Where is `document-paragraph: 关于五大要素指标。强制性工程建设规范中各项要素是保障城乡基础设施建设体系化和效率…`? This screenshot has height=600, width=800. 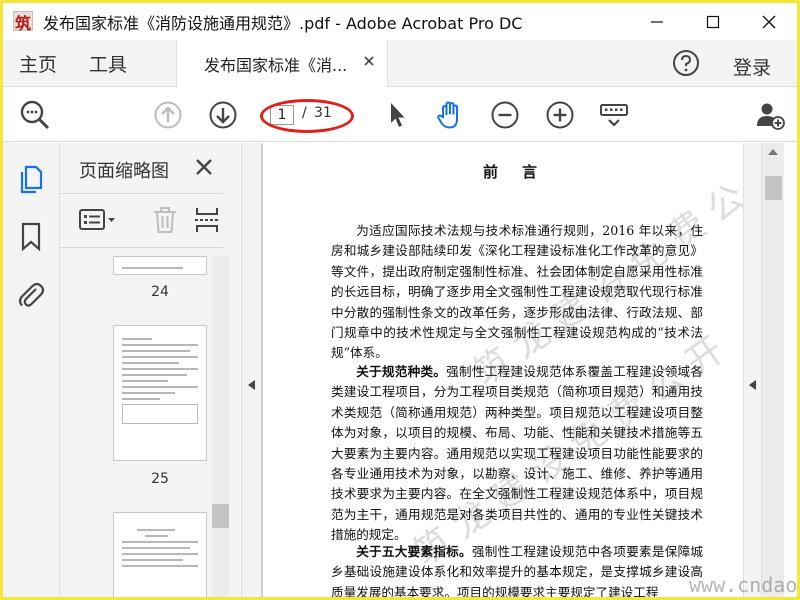 document-paragraph: 关于五大要素指标。强制性工程建设规范中各项要素是保障城乡基础设施建设体系化和效率… is located at coordinates (517, 569).